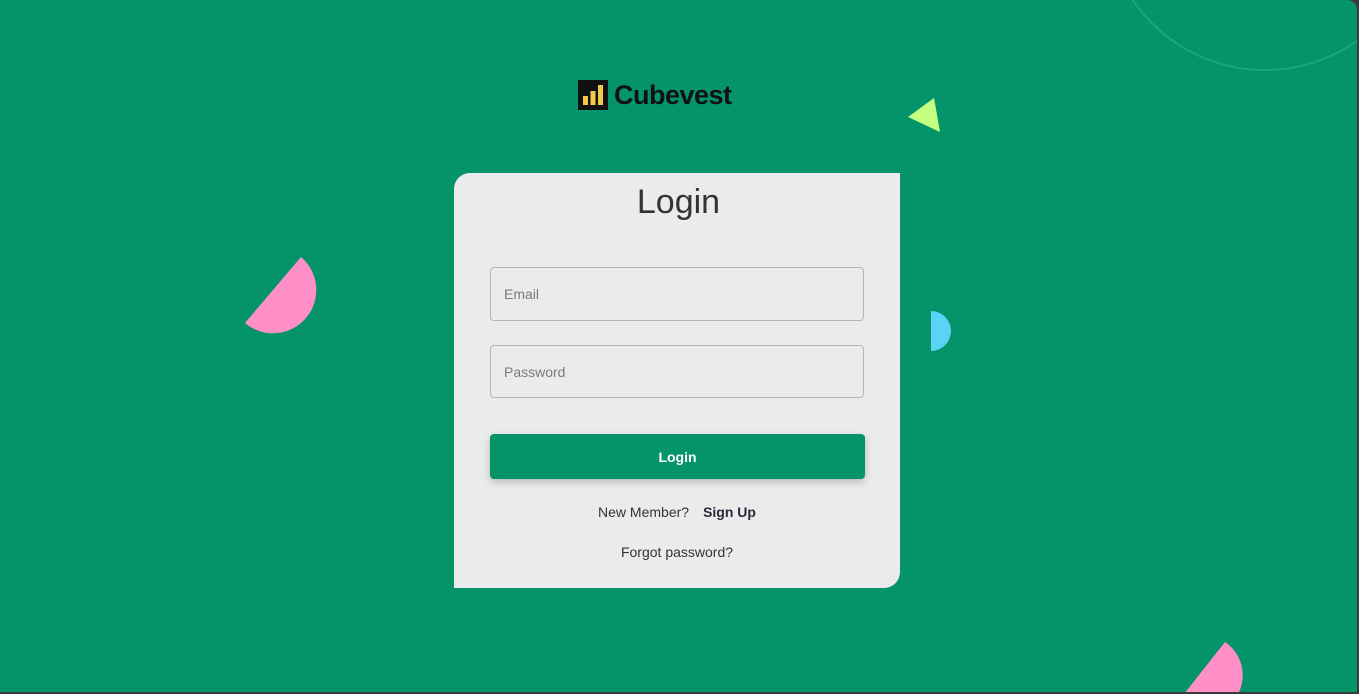 The image size is (1359, 694). I want to click on login-button: Login, so click(677, 456).